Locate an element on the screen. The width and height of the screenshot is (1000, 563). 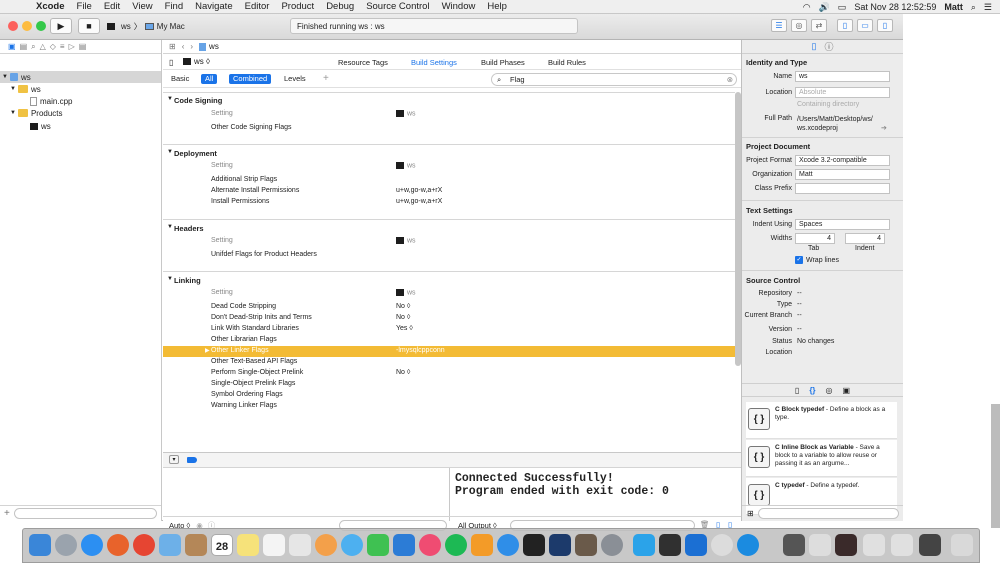
messages-icon is located at coordinates (352, 545).